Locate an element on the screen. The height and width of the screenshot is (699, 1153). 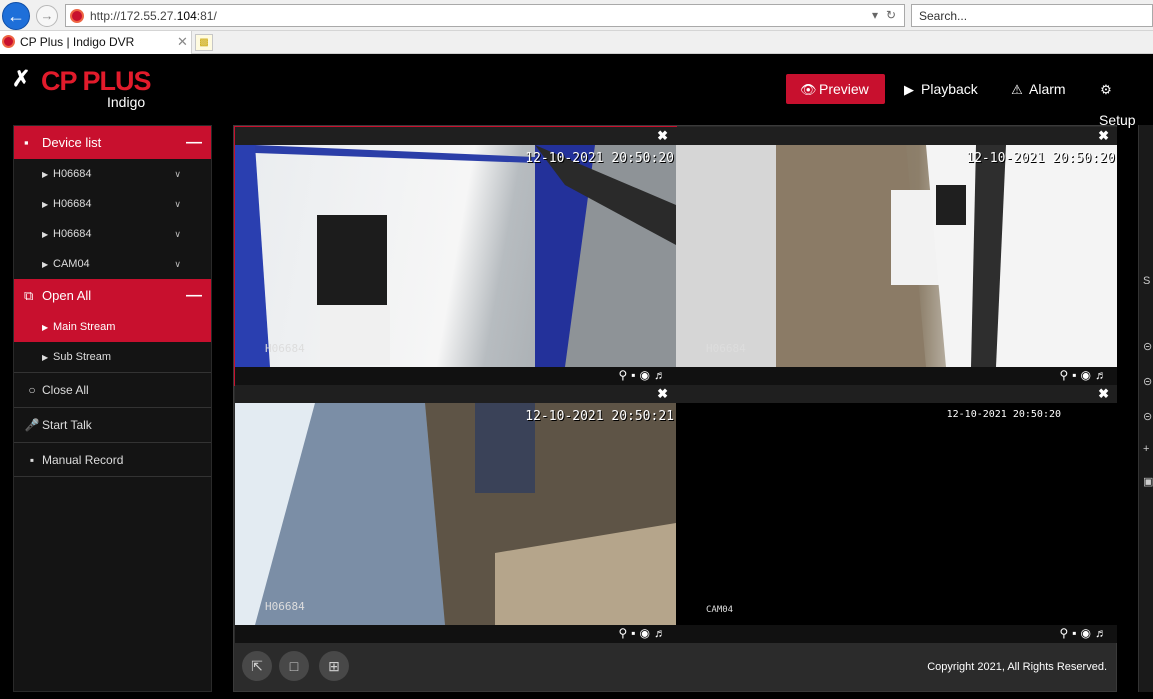
nav-setup-button: ⚙Setup is located at coordinates (1126, 101).